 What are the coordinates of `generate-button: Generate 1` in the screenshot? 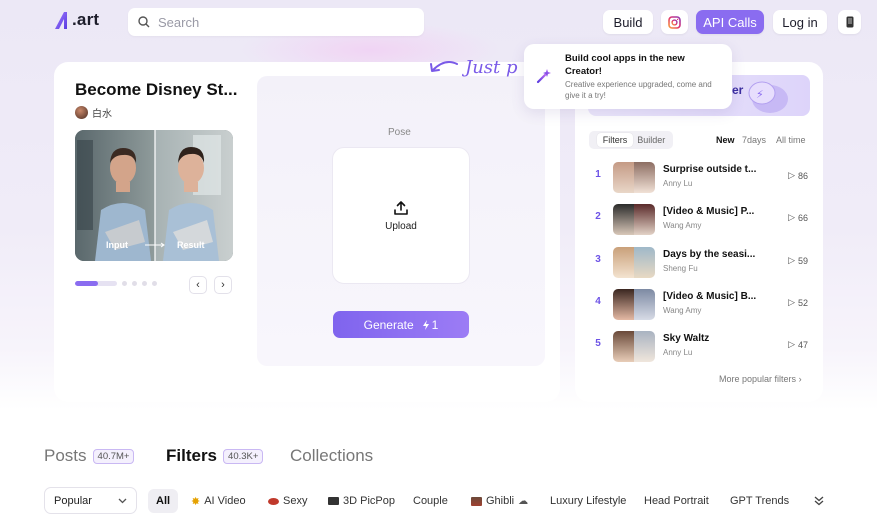 It's located at (401, 324).